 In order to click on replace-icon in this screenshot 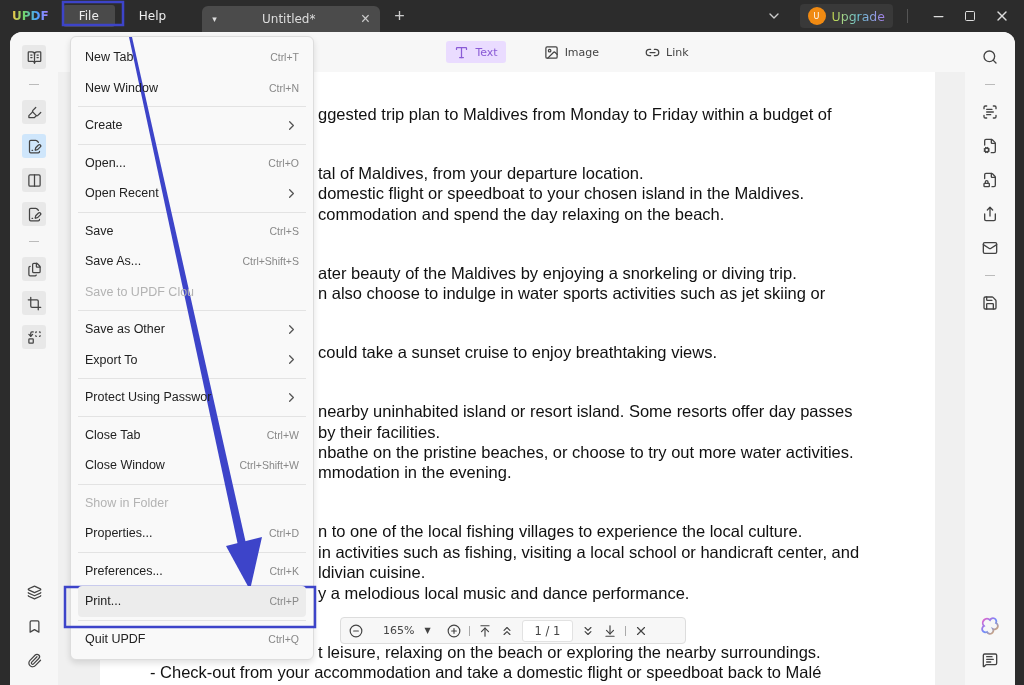, I will do `click(34, 337)`.